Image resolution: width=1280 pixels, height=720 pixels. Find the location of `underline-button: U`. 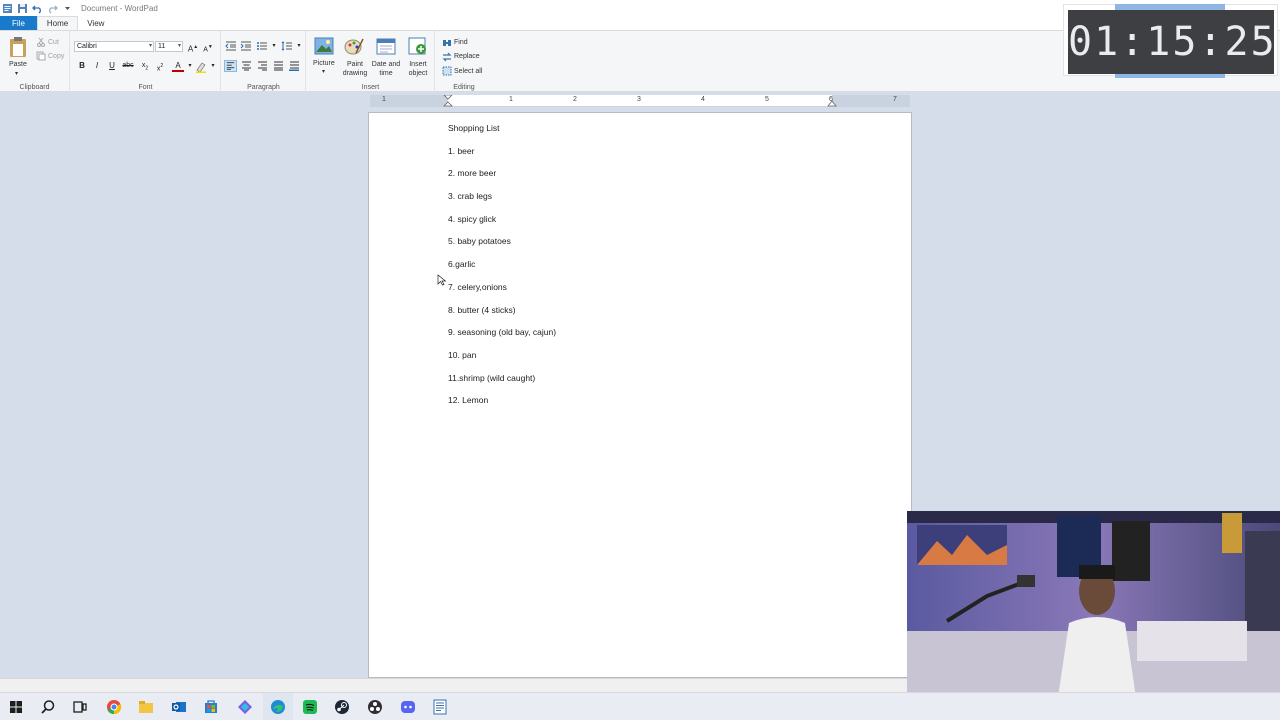

underline-button: U is located at coordinates (112, 66).